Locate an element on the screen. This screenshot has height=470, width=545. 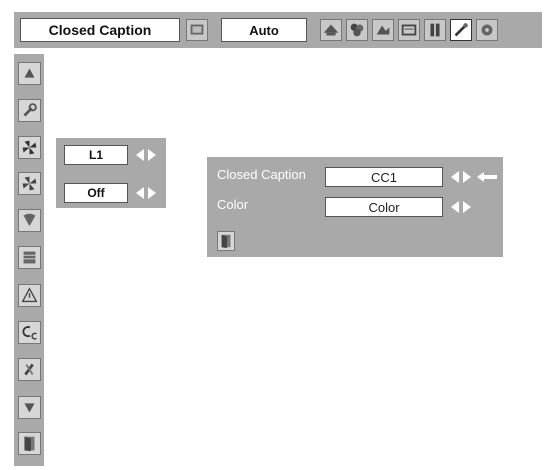
input-icon is located at coordinates (435, 30).